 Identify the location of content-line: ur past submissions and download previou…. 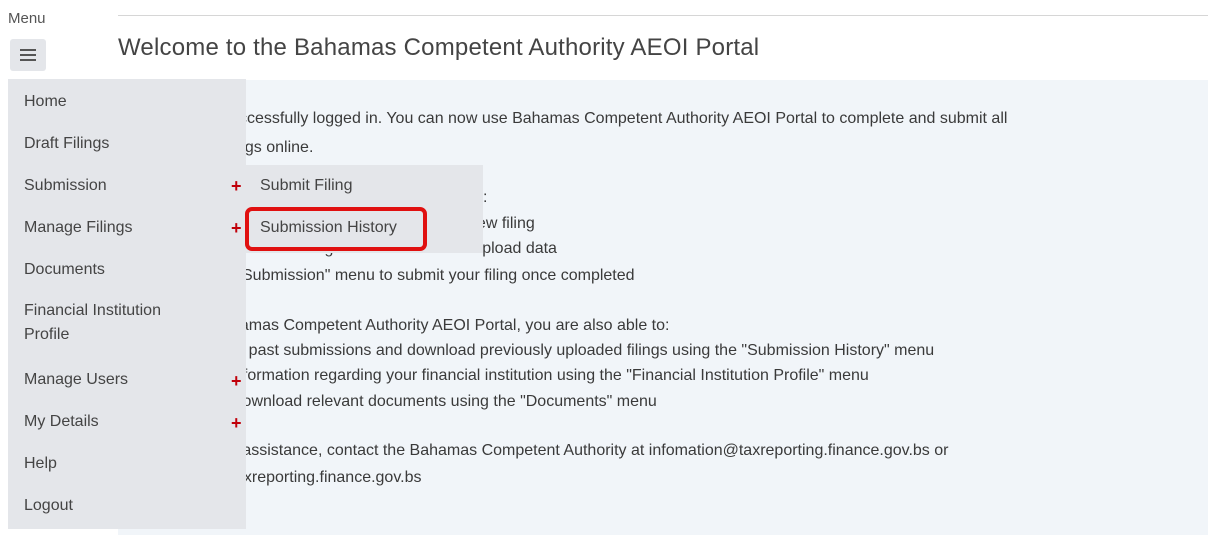
(582, 350).